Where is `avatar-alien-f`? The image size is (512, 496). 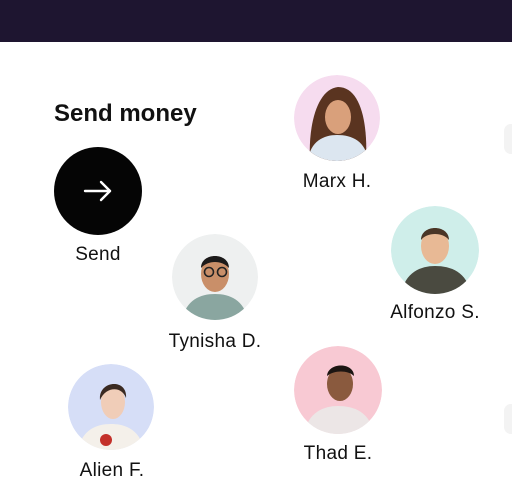 avatar-alien-f is located at coordinates (111, 407).